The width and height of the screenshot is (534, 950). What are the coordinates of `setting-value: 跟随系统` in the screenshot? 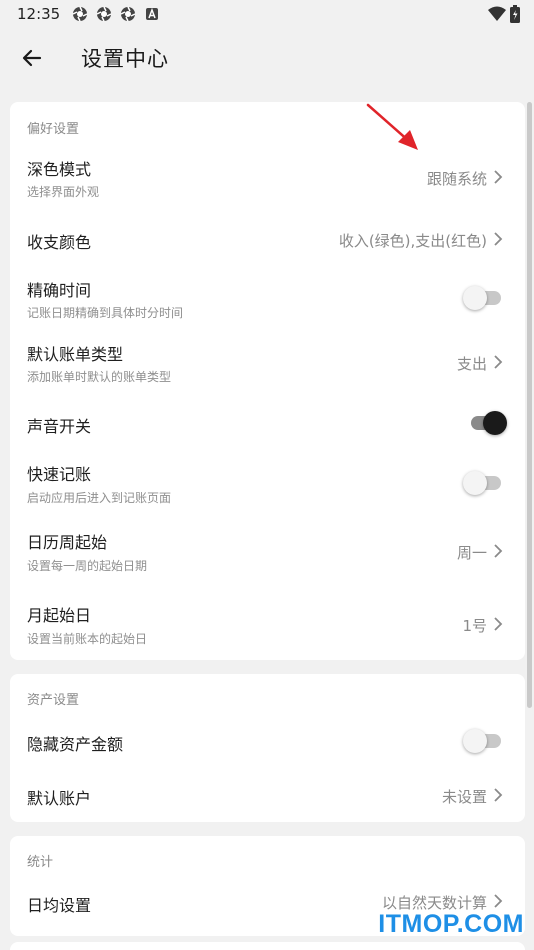 It's located at (456, 179).